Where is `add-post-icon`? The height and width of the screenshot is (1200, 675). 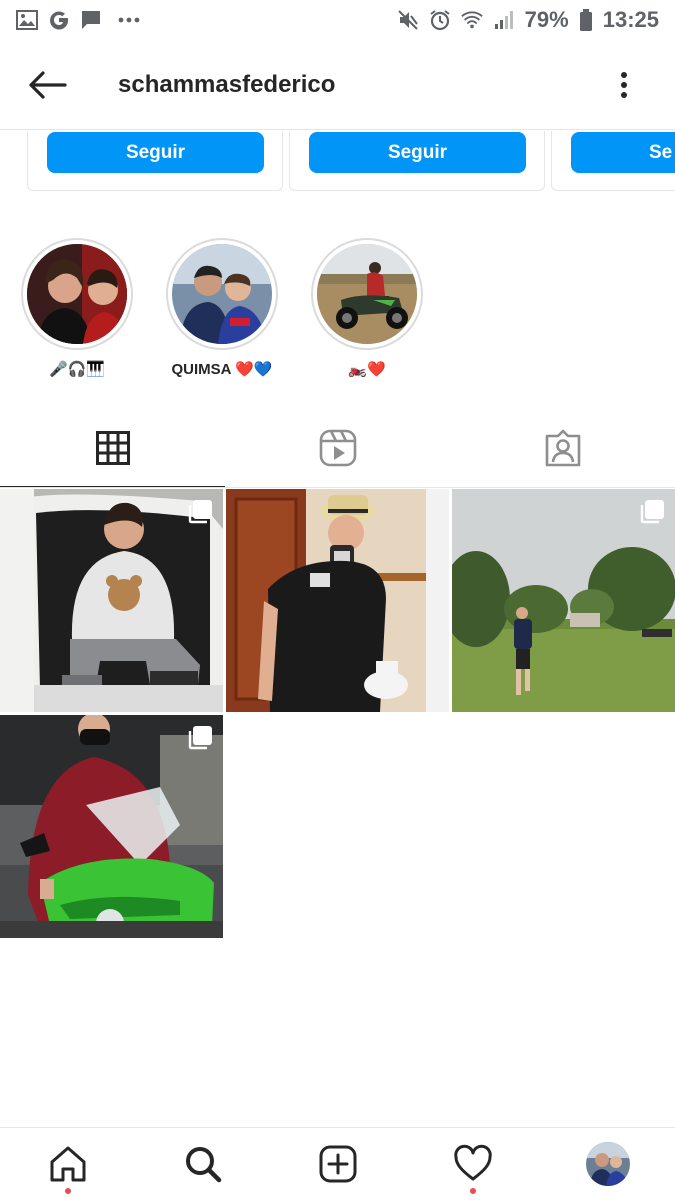 add-post-icon is located at coordinates (337, 1164).